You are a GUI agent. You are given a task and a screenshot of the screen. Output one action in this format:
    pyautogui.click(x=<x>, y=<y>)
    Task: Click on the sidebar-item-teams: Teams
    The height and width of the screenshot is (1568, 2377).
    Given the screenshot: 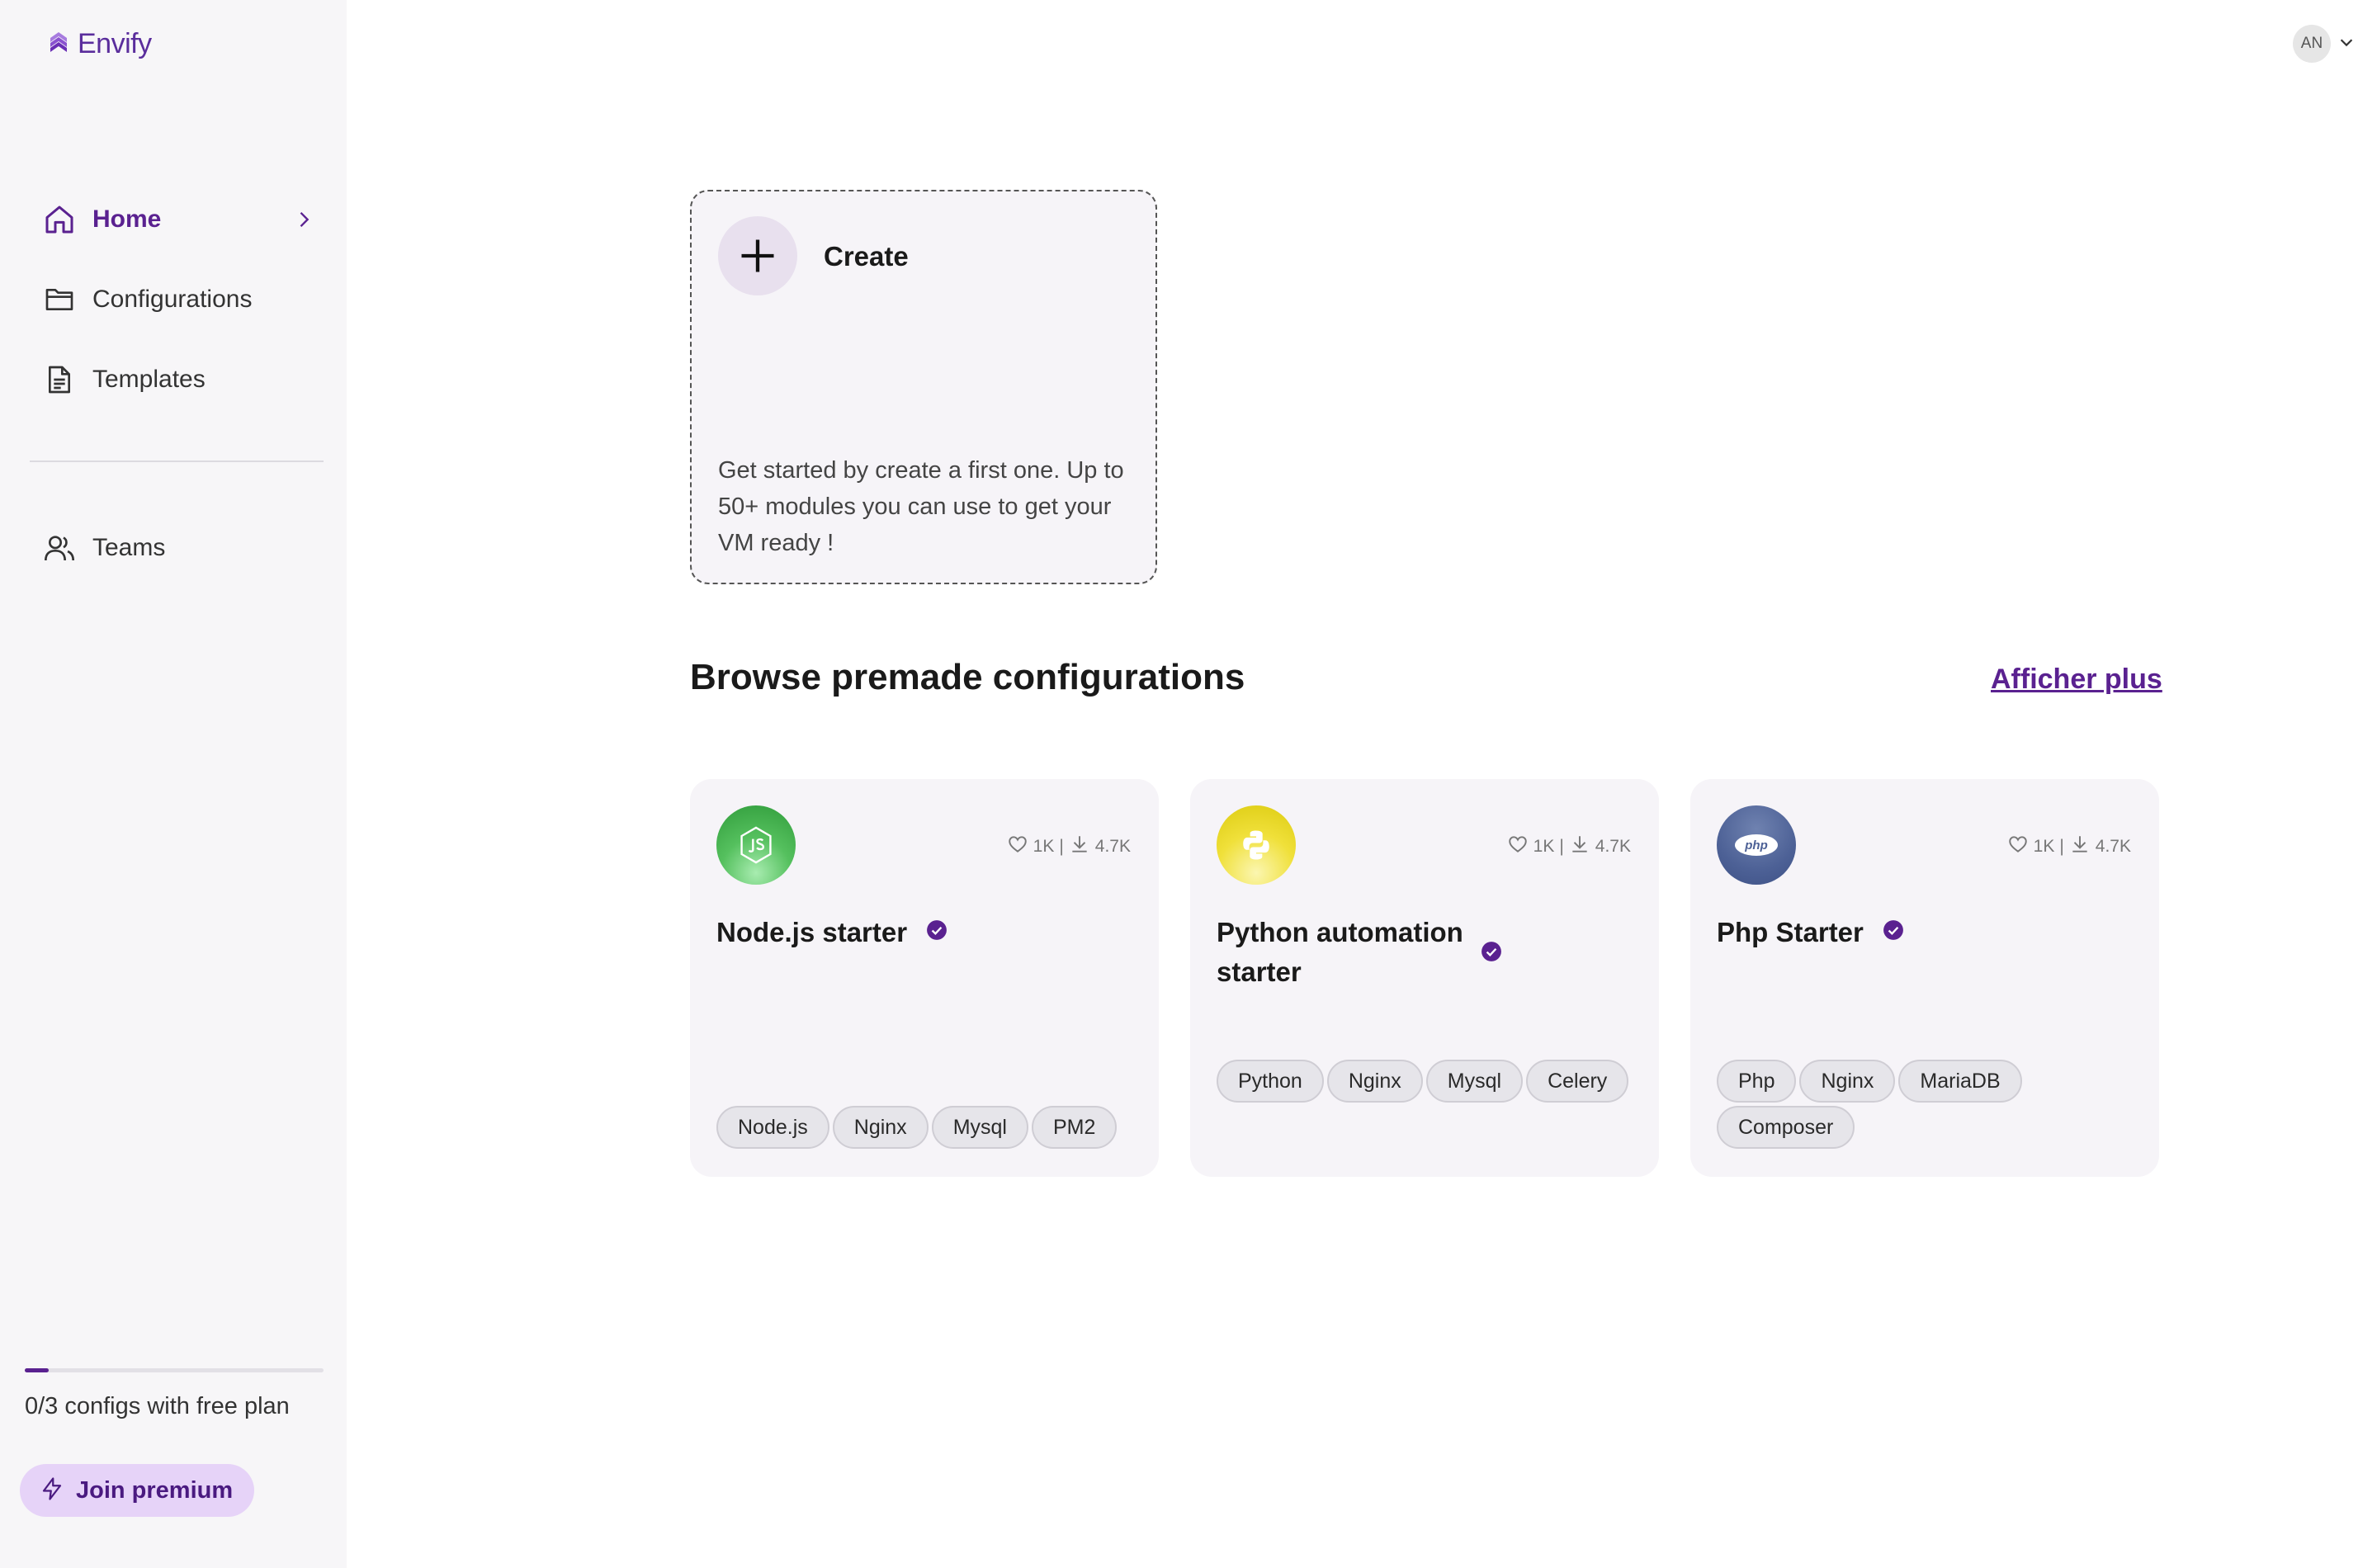 What is the action you would take?
    pyautogui.click(x=176, y=548)
    